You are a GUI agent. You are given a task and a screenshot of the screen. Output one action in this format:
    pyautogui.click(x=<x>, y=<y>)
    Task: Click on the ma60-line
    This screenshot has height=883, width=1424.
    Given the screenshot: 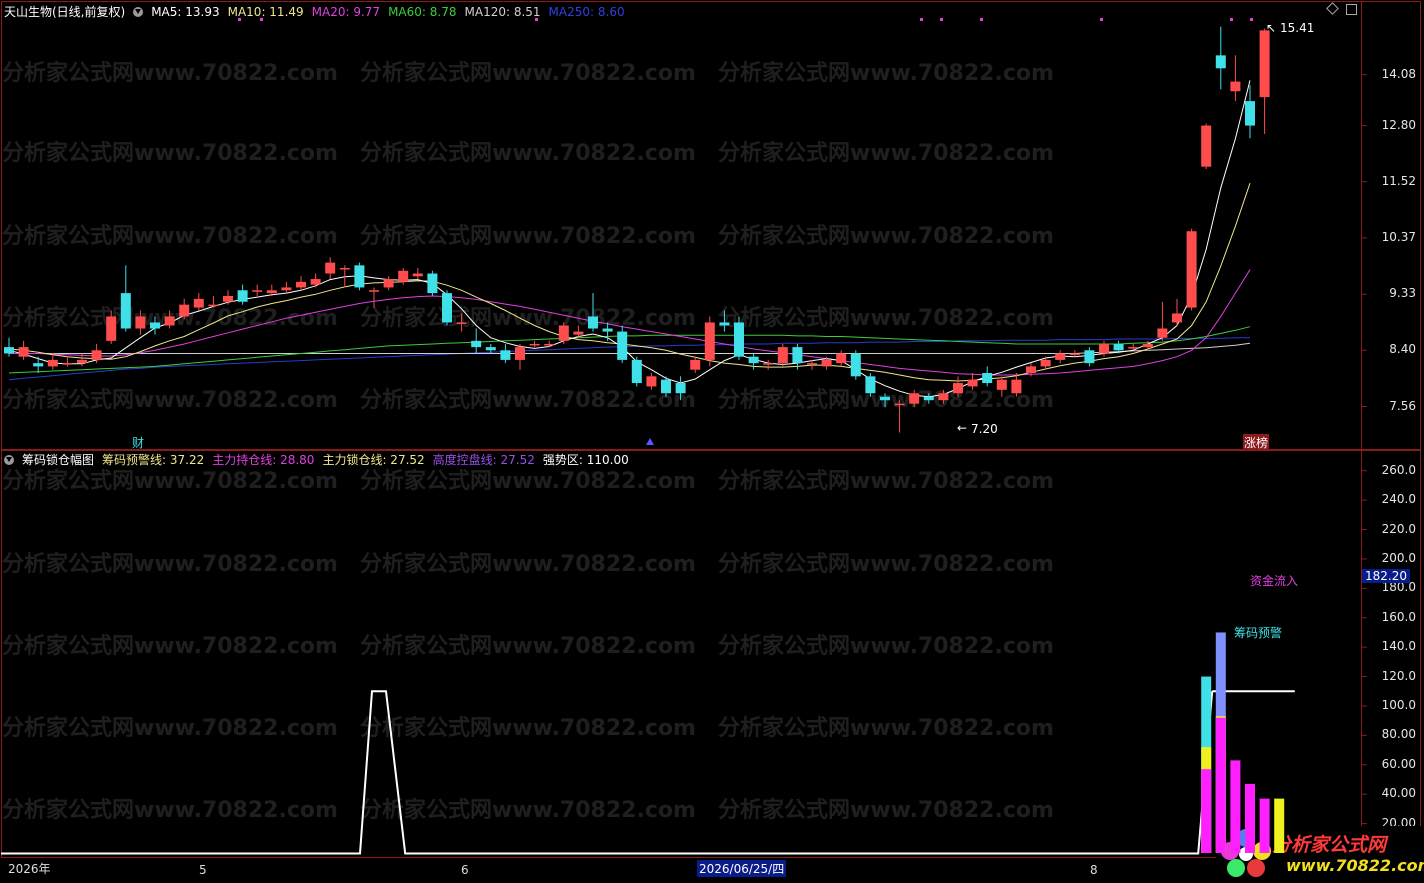 What is the action you would take?
    pyautogui.click(x=629, y=350)
    